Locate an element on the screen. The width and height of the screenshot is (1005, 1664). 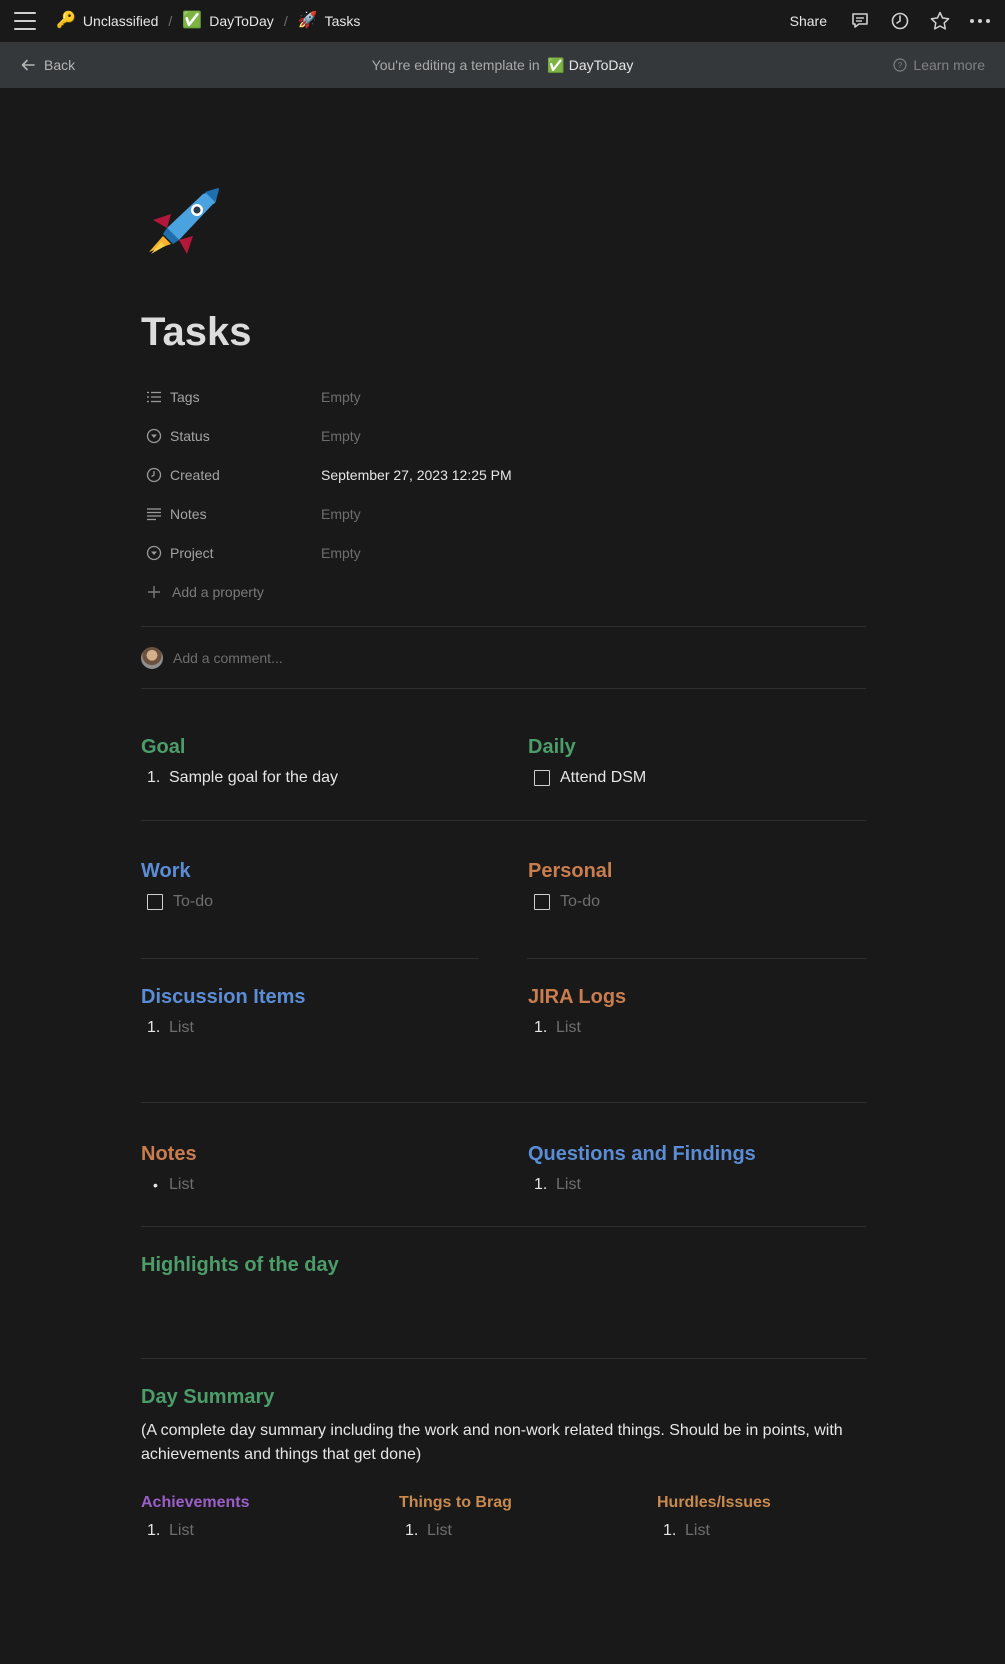
template-notice-text: You're editing a template in is located at coordinates (455, 64).